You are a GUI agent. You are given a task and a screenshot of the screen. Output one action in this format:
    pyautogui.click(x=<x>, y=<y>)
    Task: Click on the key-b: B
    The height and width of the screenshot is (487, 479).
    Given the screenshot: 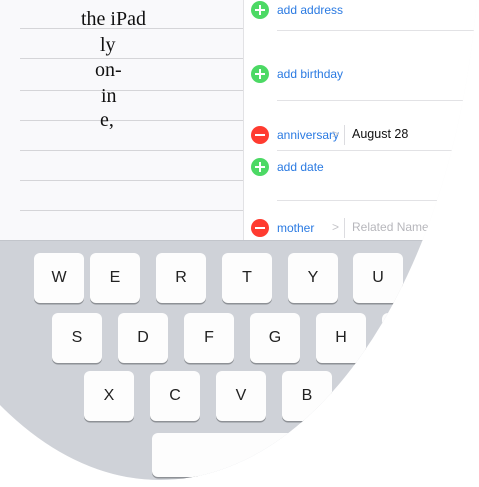 What is the action you would take?
    pyautogui.click(x=307, y=396)
    